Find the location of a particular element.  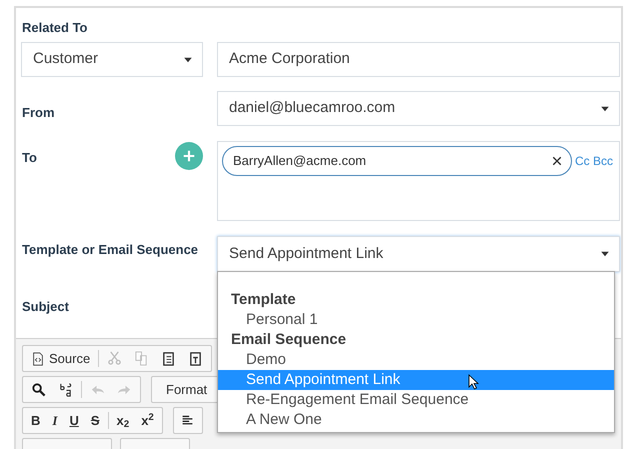

toolbar-button: x$^{2}$ is located at coordinates (147, 420).